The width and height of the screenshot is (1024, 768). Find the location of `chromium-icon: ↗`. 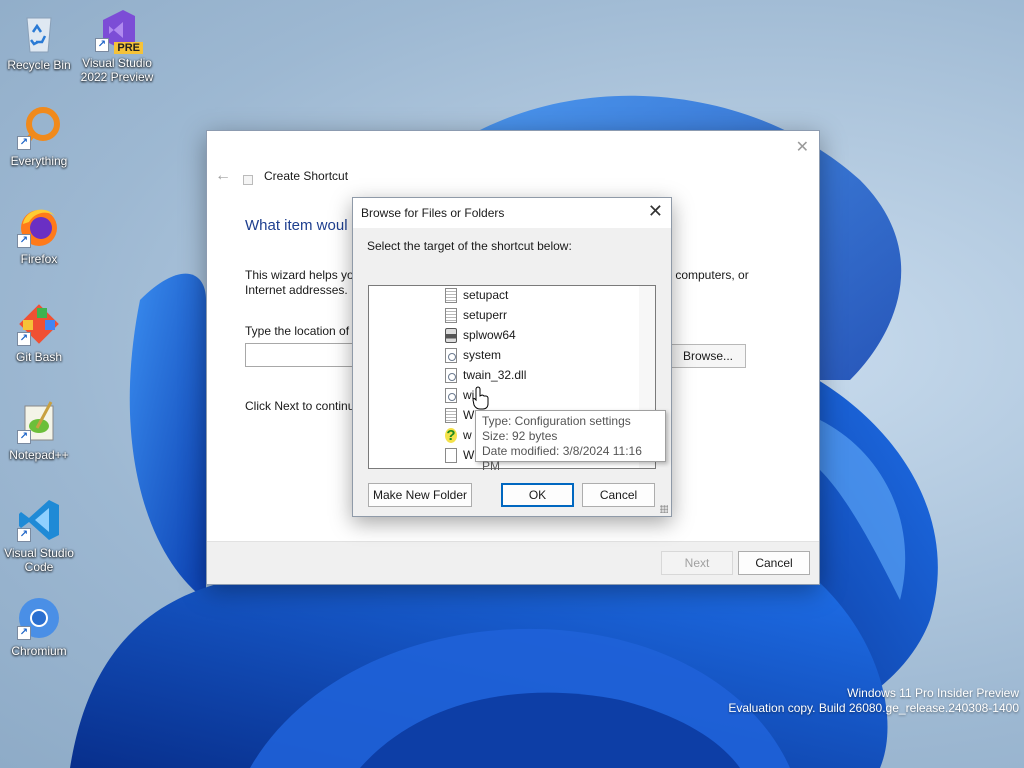

chromium-icon: ↗ is located at coordinates (39, 618).